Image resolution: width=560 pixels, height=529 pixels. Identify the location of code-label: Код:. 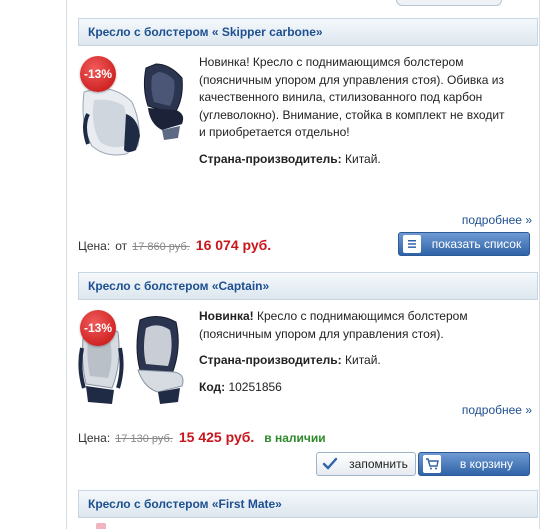
(212, 386).